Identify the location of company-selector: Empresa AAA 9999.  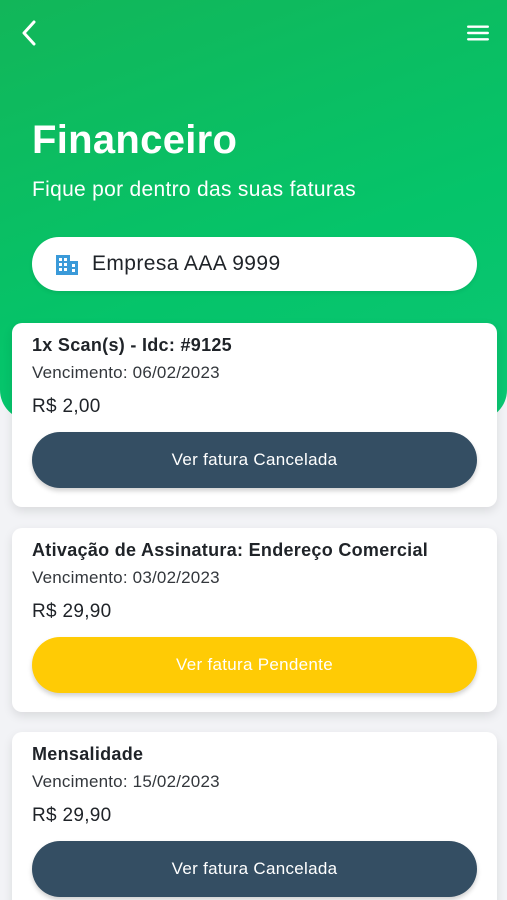
(254, 264).